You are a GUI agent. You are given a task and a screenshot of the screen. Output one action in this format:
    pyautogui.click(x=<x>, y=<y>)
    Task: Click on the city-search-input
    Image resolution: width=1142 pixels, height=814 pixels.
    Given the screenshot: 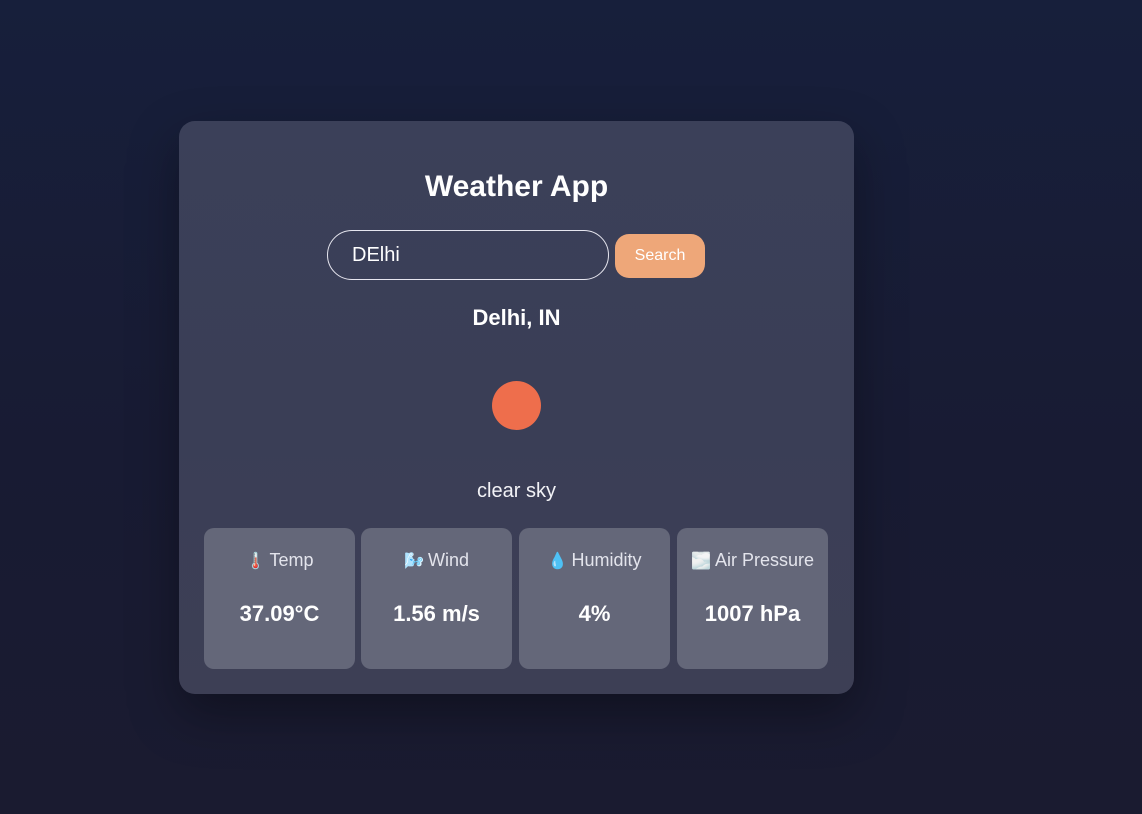 What is the action you would take?
    pyautogui.click(x=468, y=255)
    